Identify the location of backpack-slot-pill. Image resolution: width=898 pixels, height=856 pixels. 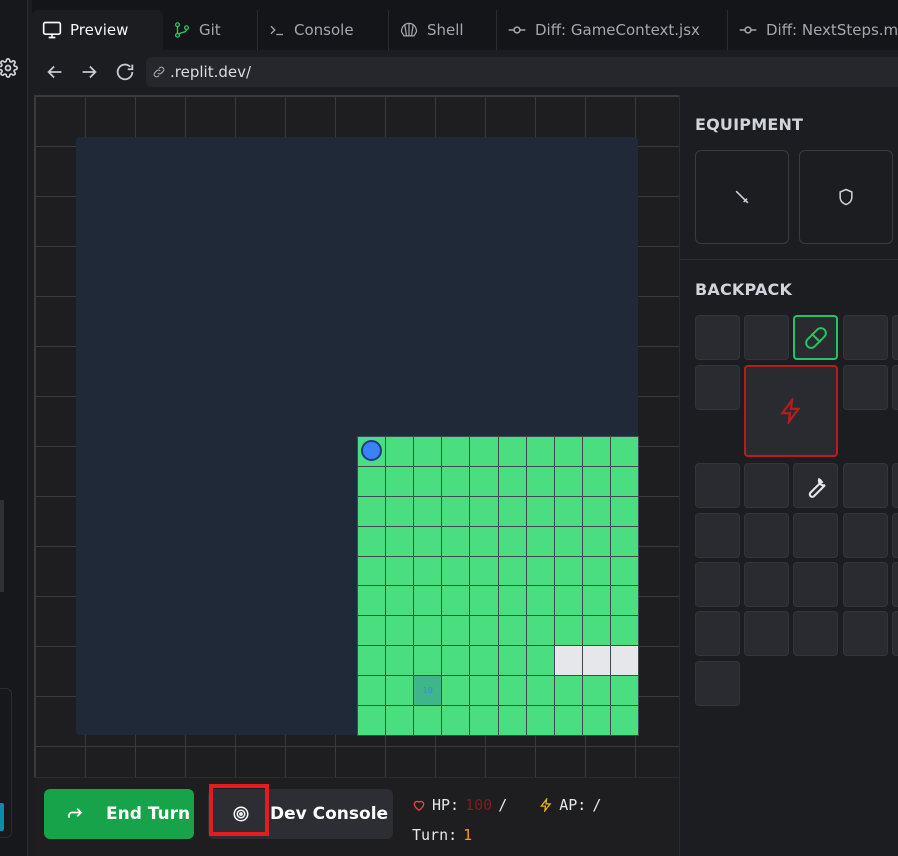
(815, 337).